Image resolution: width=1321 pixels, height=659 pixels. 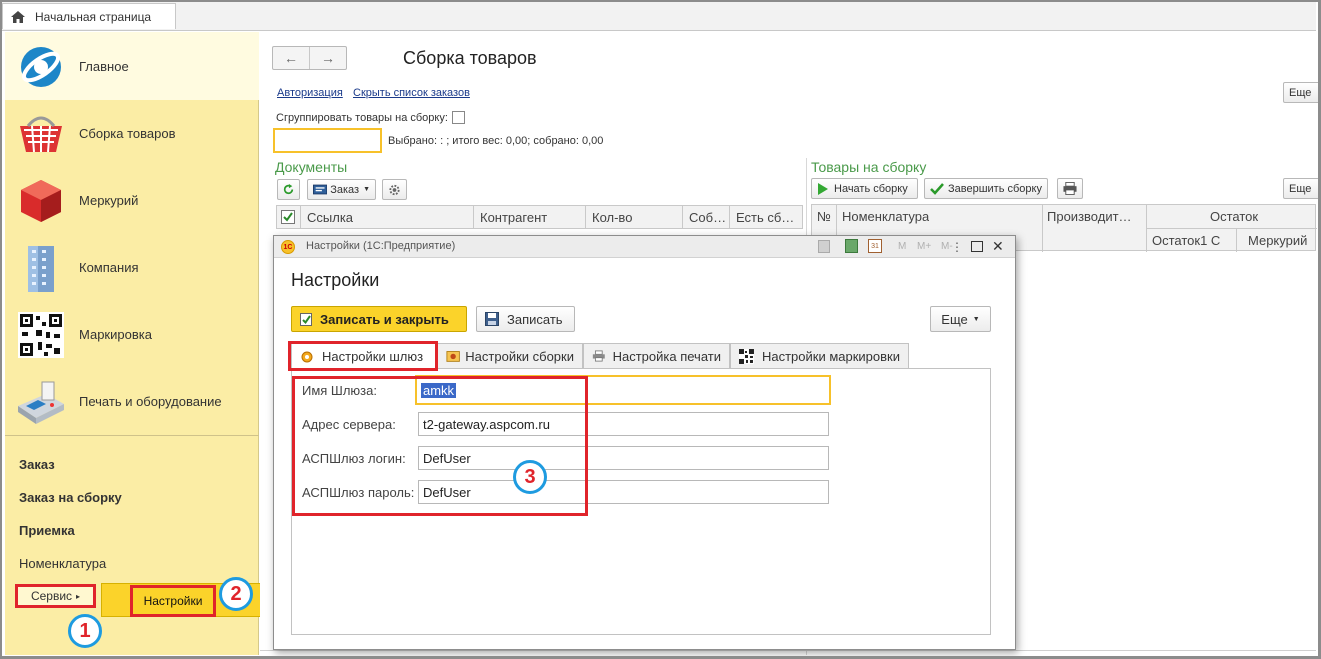 I want to click on tab-print-settings: Настройка печати, so click(x=656, y=356).